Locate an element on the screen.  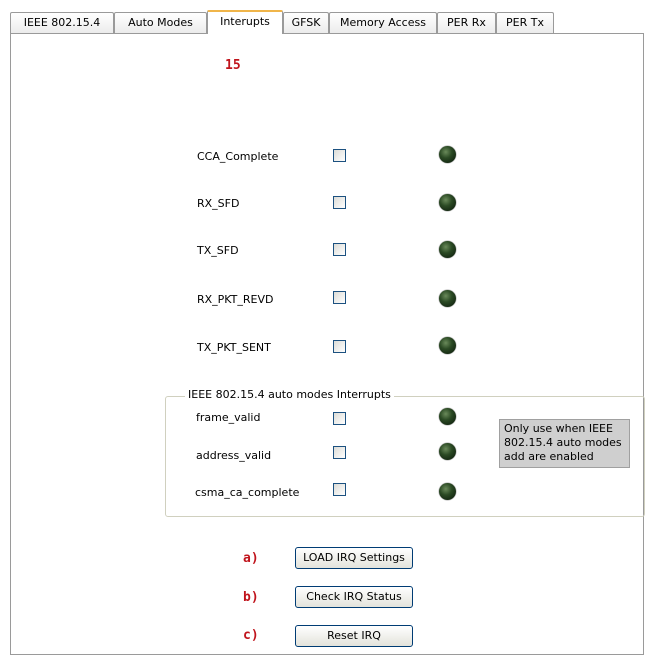
tx-sfd-label: TX_SFD is located at coordinates (218, 250).